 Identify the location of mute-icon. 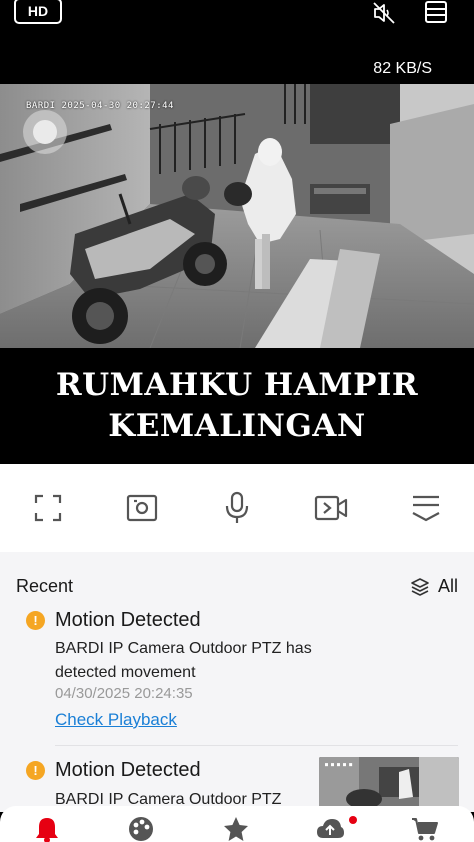
(384, 13).